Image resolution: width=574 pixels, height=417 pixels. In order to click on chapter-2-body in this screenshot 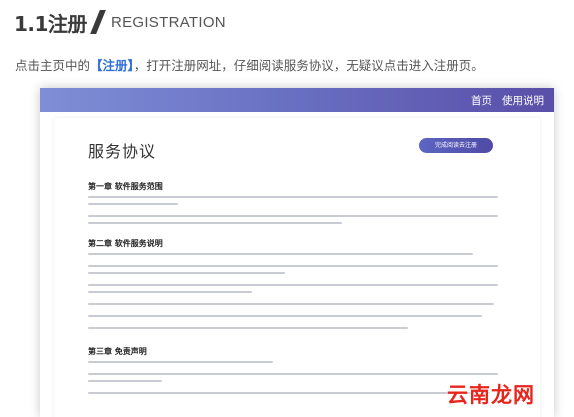, I will do `click(293, 293)`.